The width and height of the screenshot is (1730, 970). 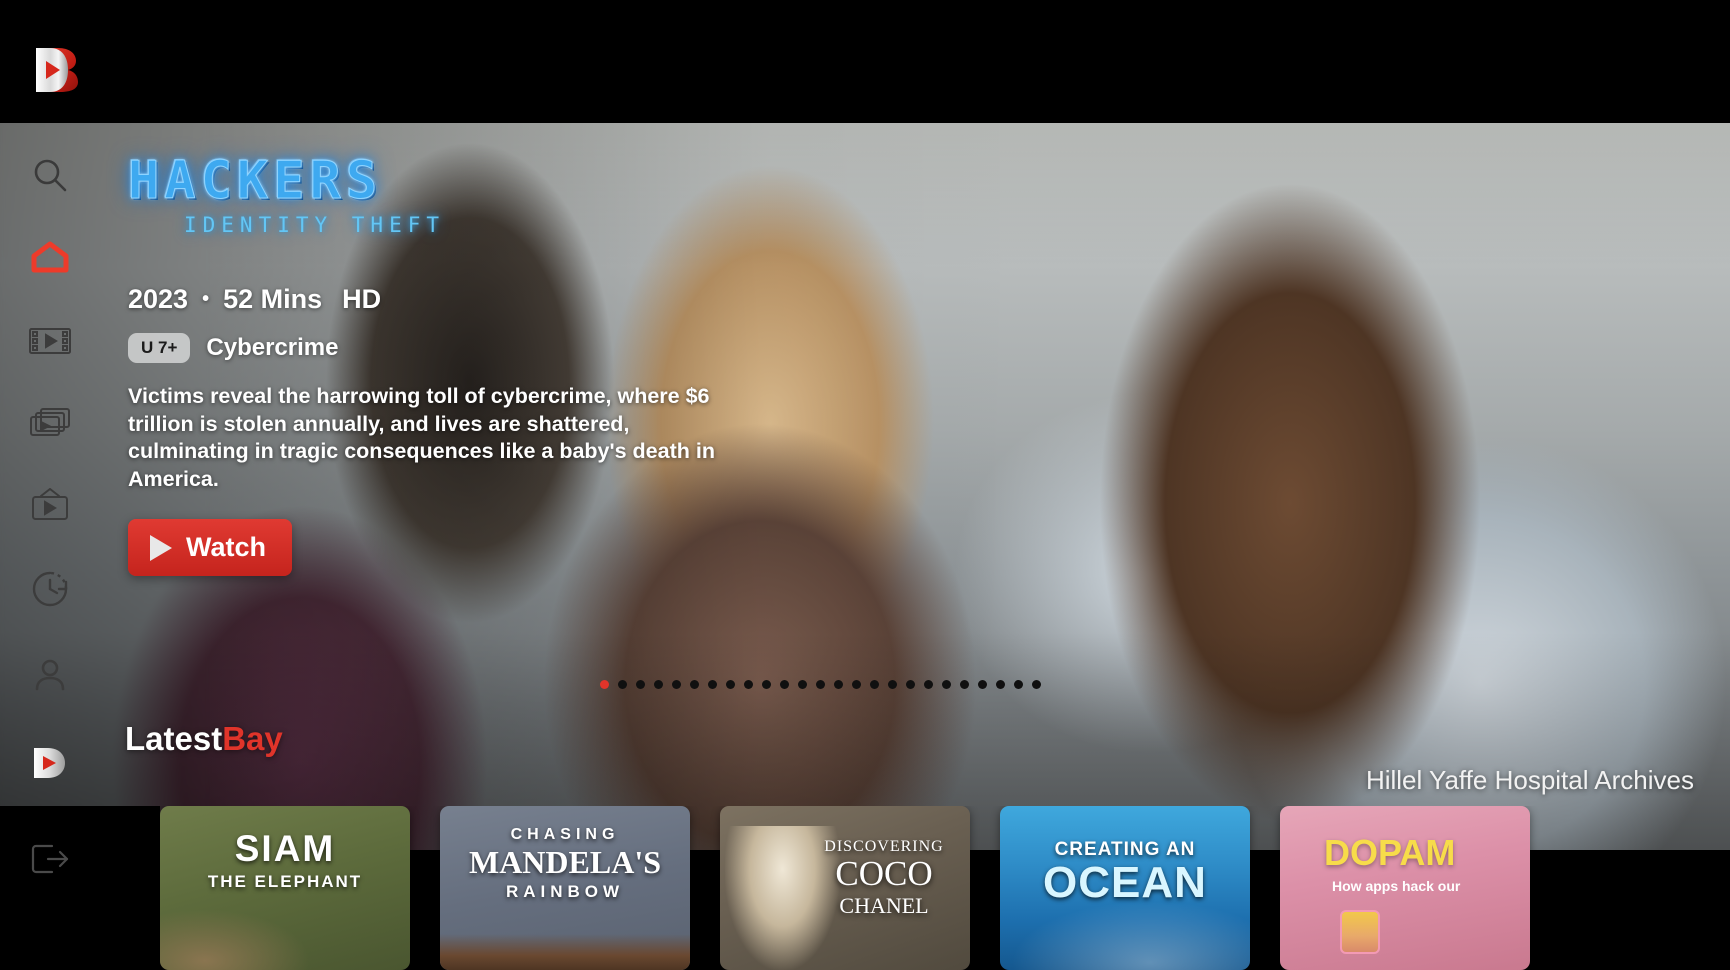 I want to click on hero-carousel-dots, so click(x=820, y=684).